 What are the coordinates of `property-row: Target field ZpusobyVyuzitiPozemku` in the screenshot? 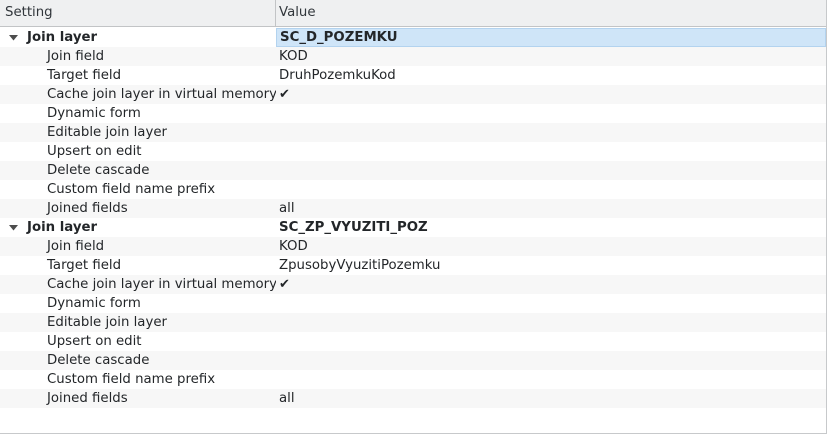 It's located at (413, 265).